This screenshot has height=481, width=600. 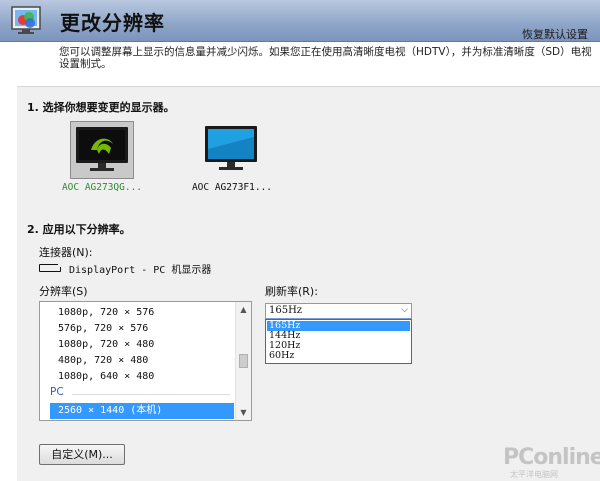 I want to click on chevron-down-icon: ⌵, so click(x=404, y=310).